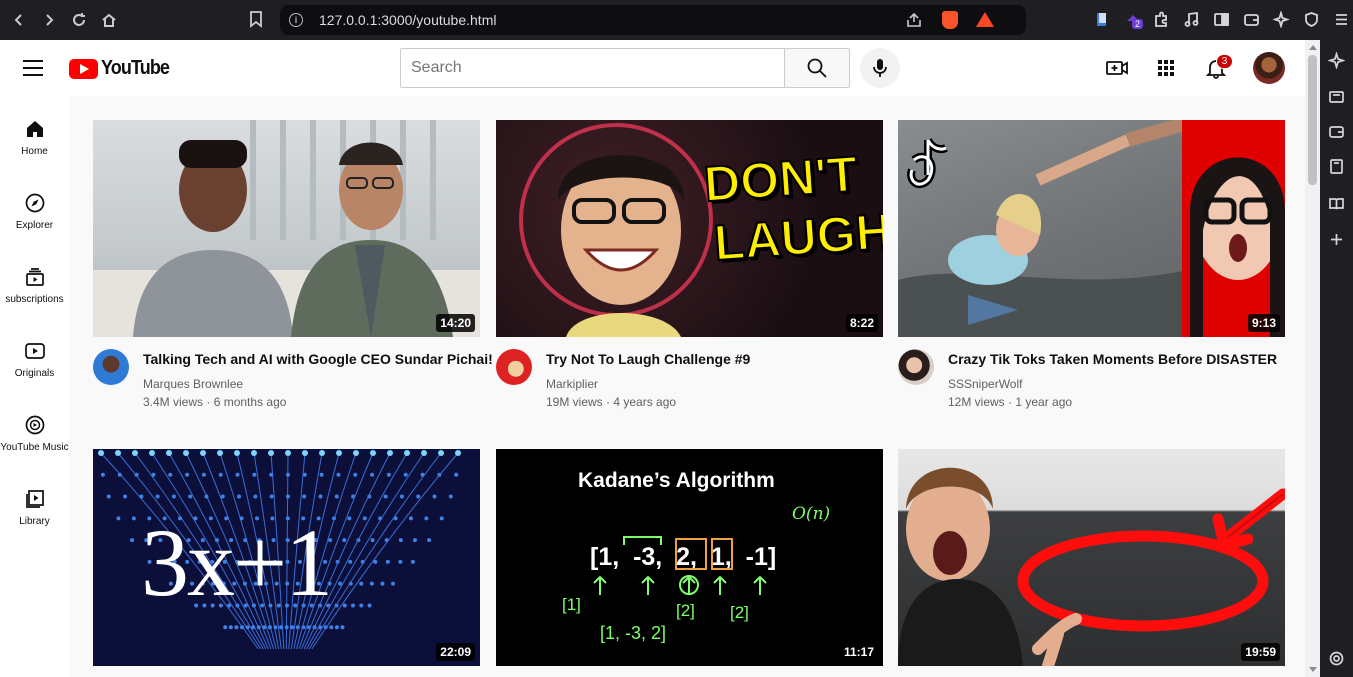 The image size is (1353, 677). Describe the element at coordinates (1336, 60) in the screenshot. I see `leo-sidebar-icon` at that location.